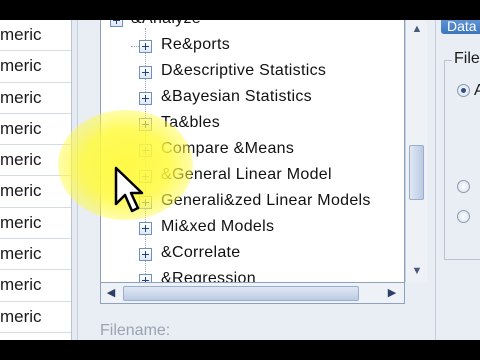 This screenshot has height=360, width=480. What do you see at coordinates (191, 122) in the screenshot?
I see `tree-node-label: Ta&bles` at bounding box center [191, 122].